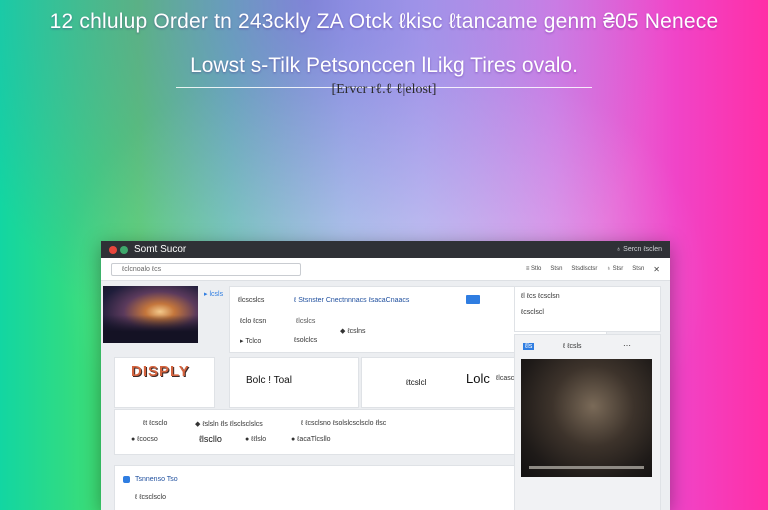 The image size is (768, 510). I want to click on video-meta: ℓ ℓcsls, so click(572, 346).